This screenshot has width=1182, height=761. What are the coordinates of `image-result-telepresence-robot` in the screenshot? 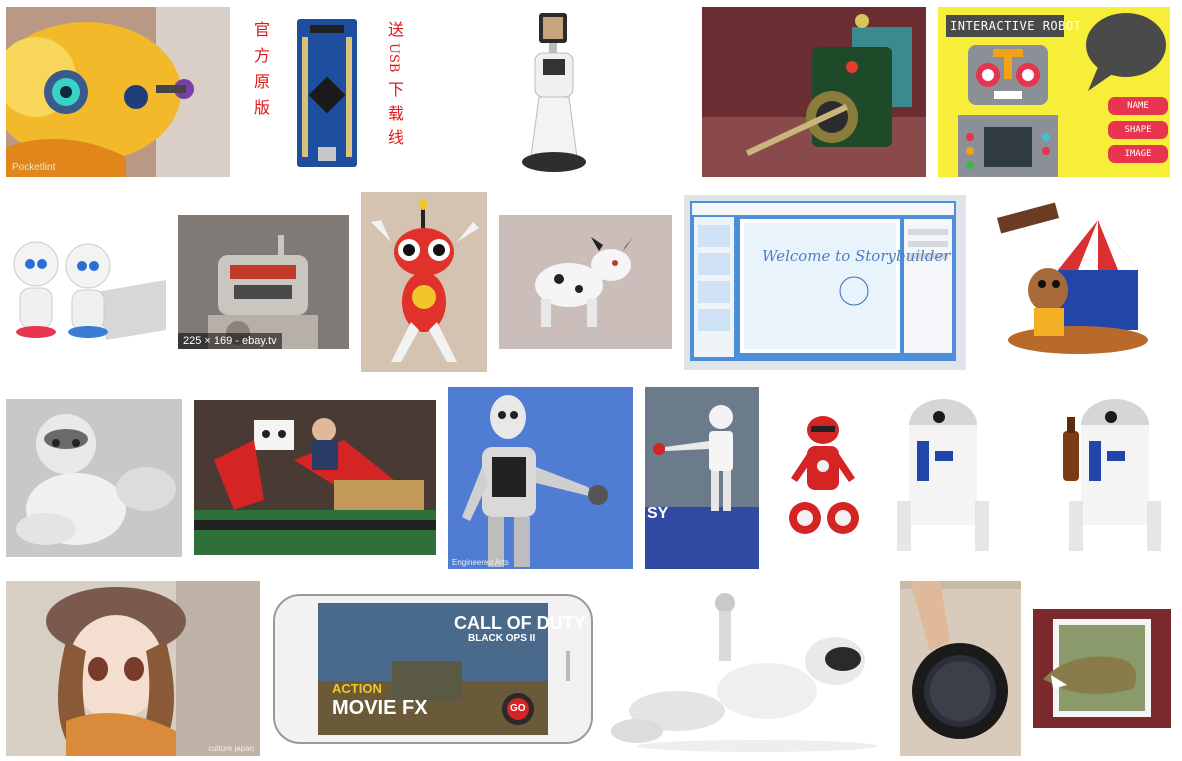 It's located at (558, 92).